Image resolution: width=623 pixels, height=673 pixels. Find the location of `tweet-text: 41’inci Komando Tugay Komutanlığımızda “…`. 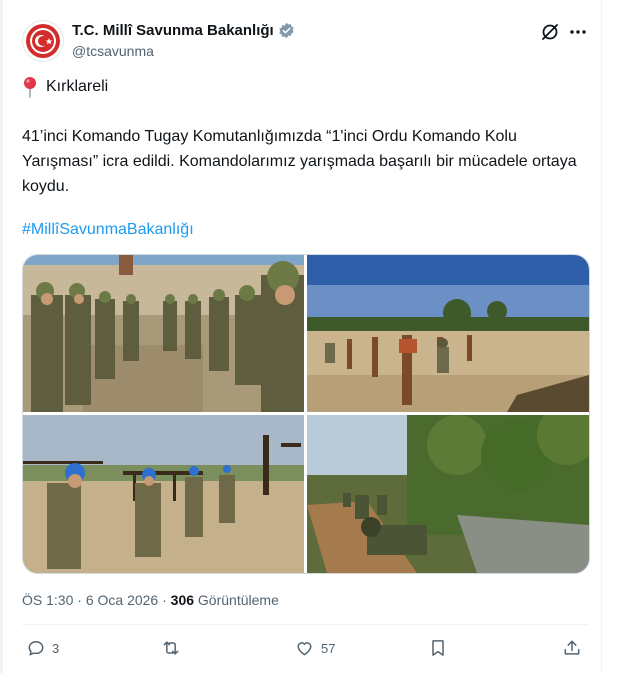

tweet-text: 41’inci Komando Tugay Komutanlığımızda “… is located at coordinates (299, 161).